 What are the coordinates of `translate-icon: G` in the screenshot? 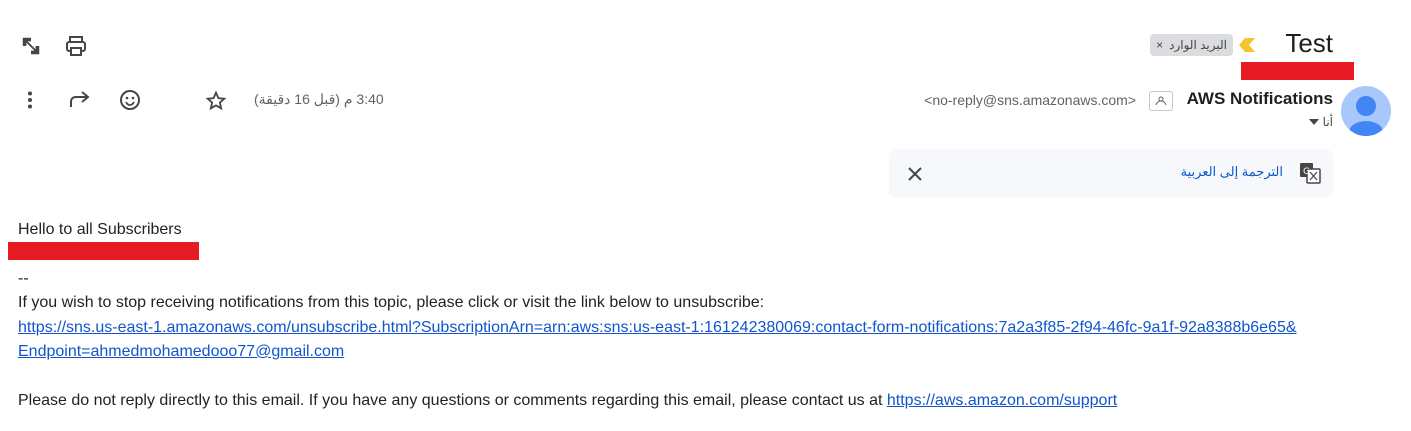 It's located at (1310, 175).